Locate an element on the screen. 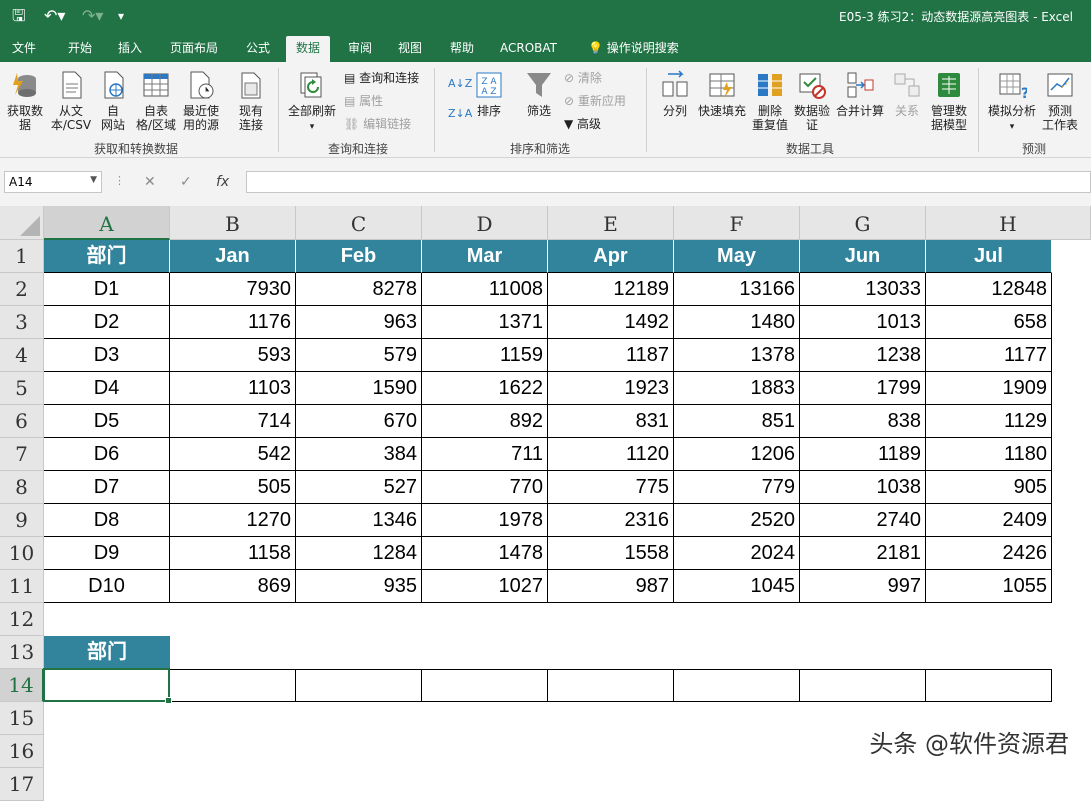  value-cell: 2426 is located at coordinates (989, 553).